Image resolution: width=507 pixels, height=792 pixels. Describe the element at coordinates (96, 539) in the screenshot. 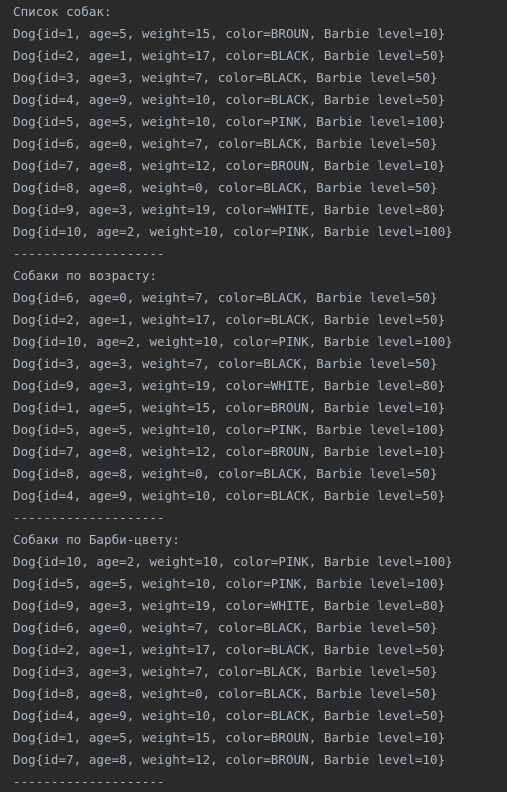

I see `section-title: Собаки по Барби-цвету:` at that location.